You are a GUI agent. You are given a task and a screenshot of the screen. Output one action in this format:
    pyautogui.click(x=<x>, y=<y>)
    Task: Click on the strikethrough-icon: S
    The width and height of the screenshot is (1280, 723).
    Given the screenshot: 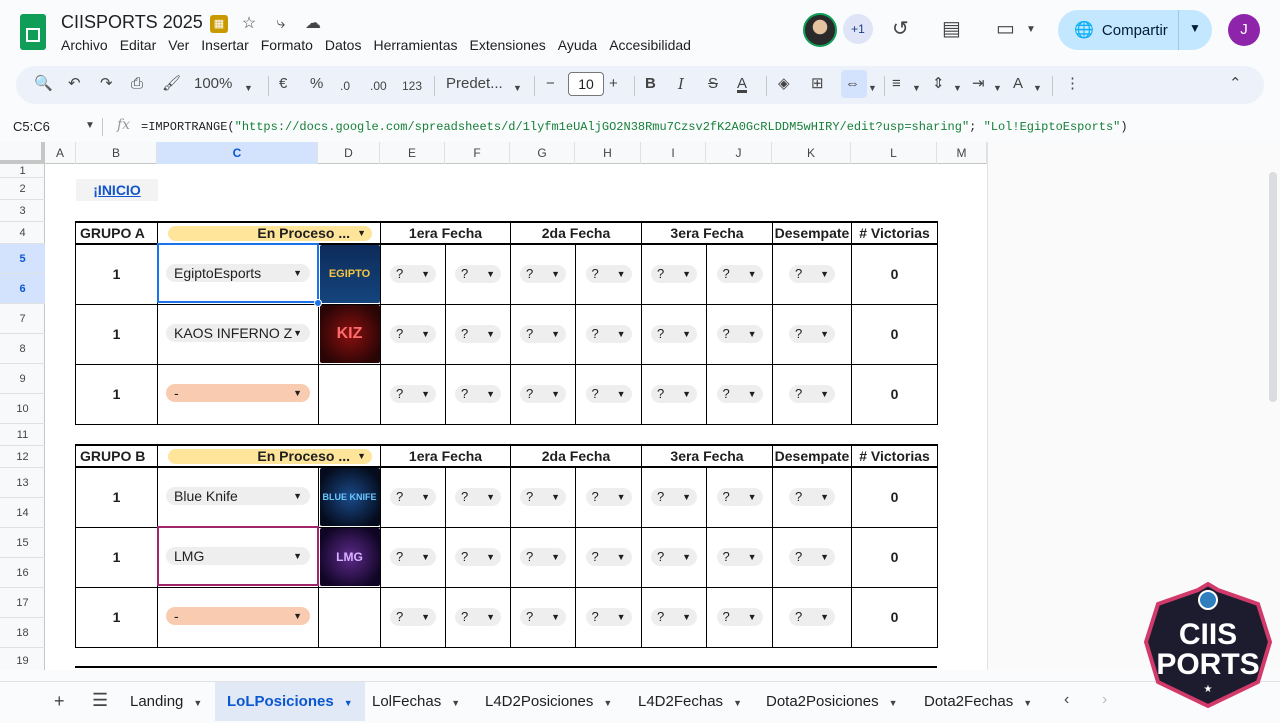 What is the action you would take?
    pyautogui.click(x=713, y=84)
    